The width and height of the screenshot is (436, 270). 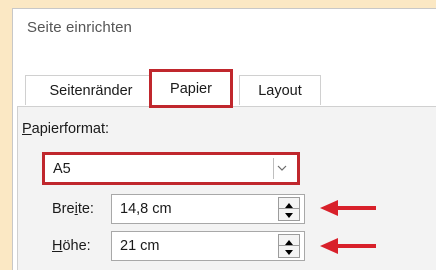 I want to click on height-label: Höhe:, so click(x=71, y=246).